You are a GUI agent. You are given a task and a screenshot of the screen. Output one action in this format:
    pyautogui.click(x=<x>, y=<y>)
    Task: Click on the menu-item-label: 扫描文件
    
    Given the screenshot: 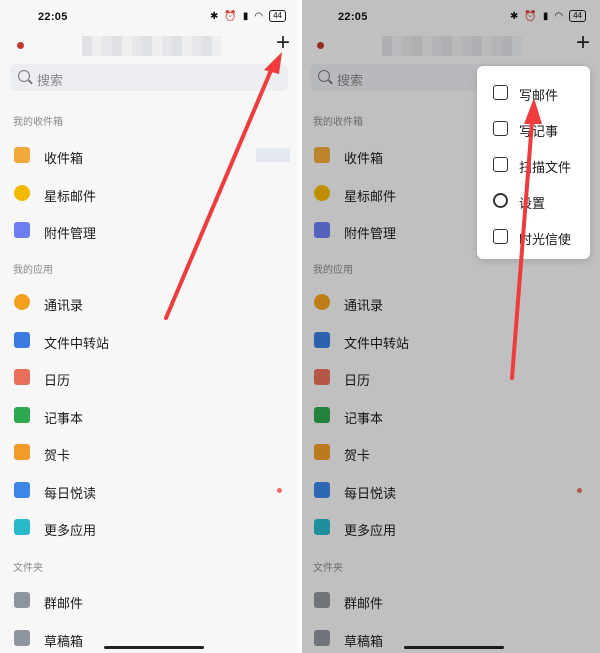 What is the action you would take?
    pyautogui.click(x=545, y=167)
    